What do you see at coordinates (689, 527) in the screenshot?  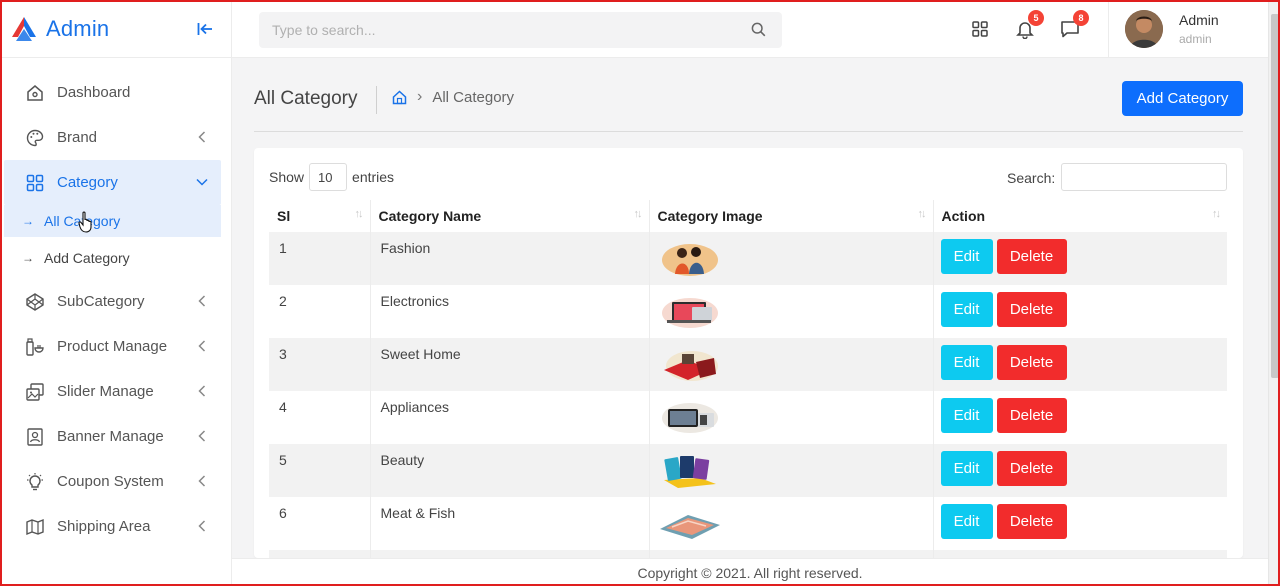 I see `meat-fish-image` at bounding box center [689, 527].